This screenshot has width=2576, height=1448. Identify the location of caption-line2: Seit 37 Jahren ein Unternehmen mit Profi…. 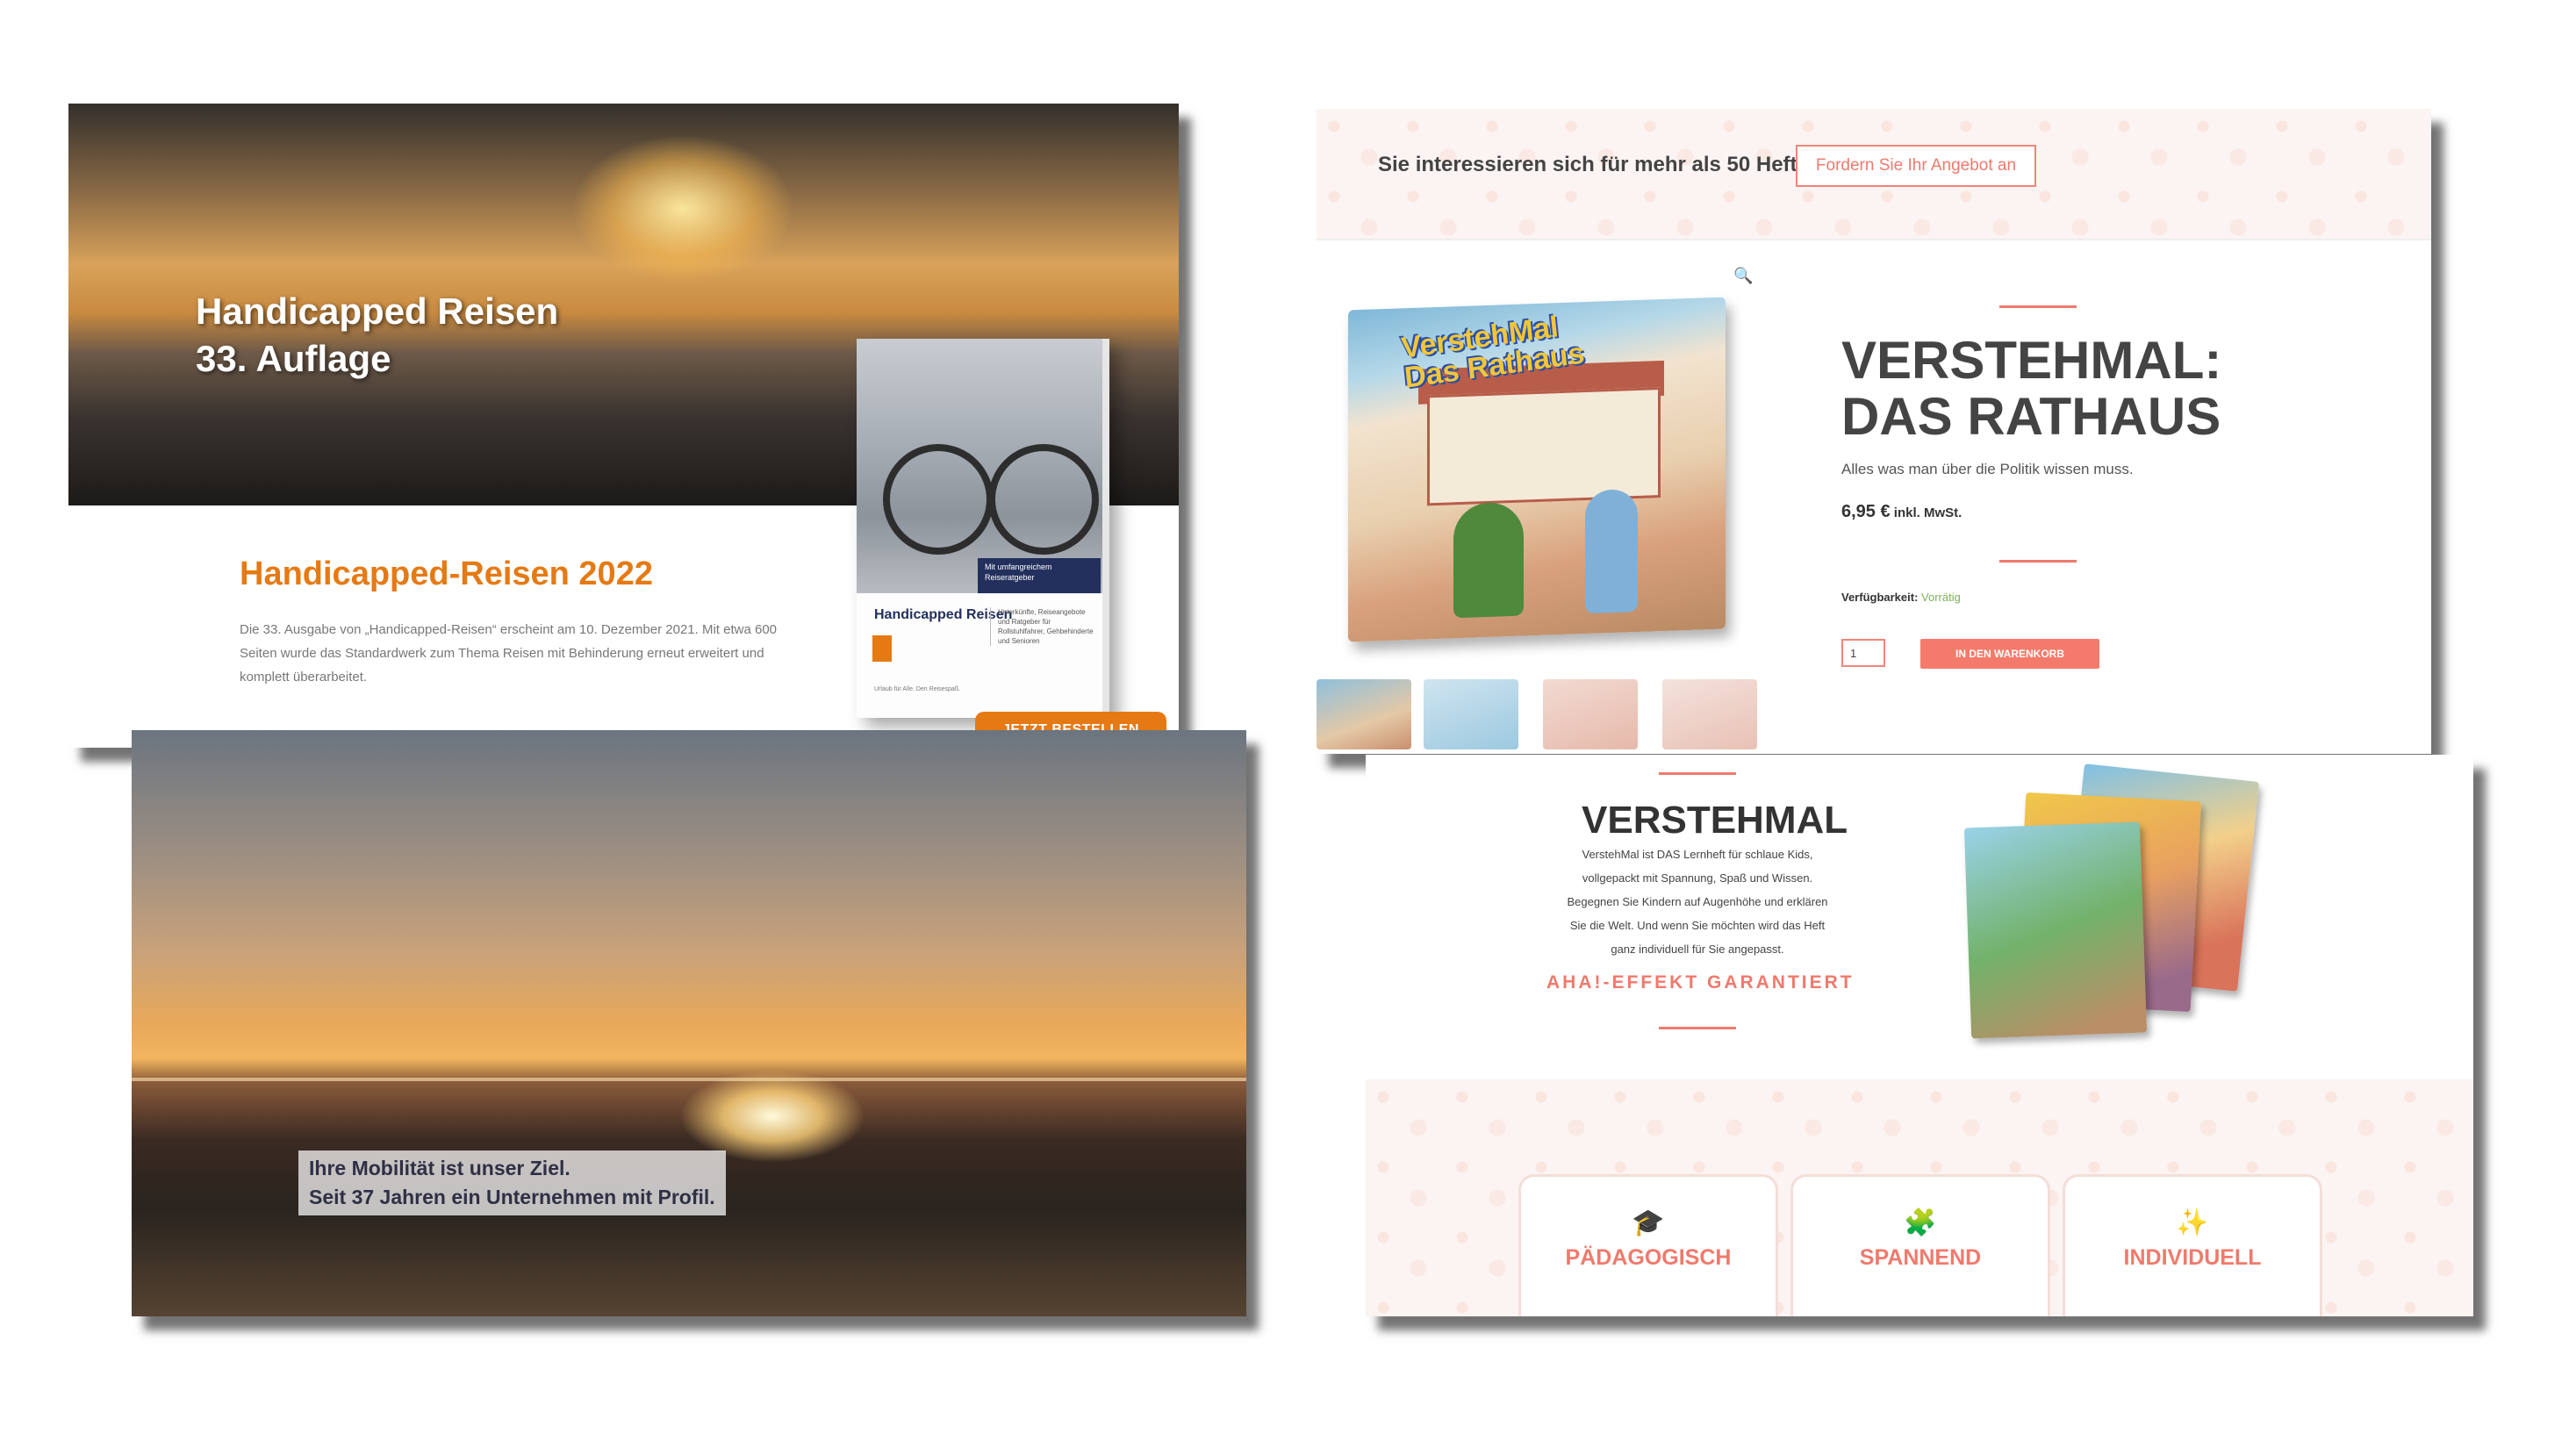
(512, 1197).